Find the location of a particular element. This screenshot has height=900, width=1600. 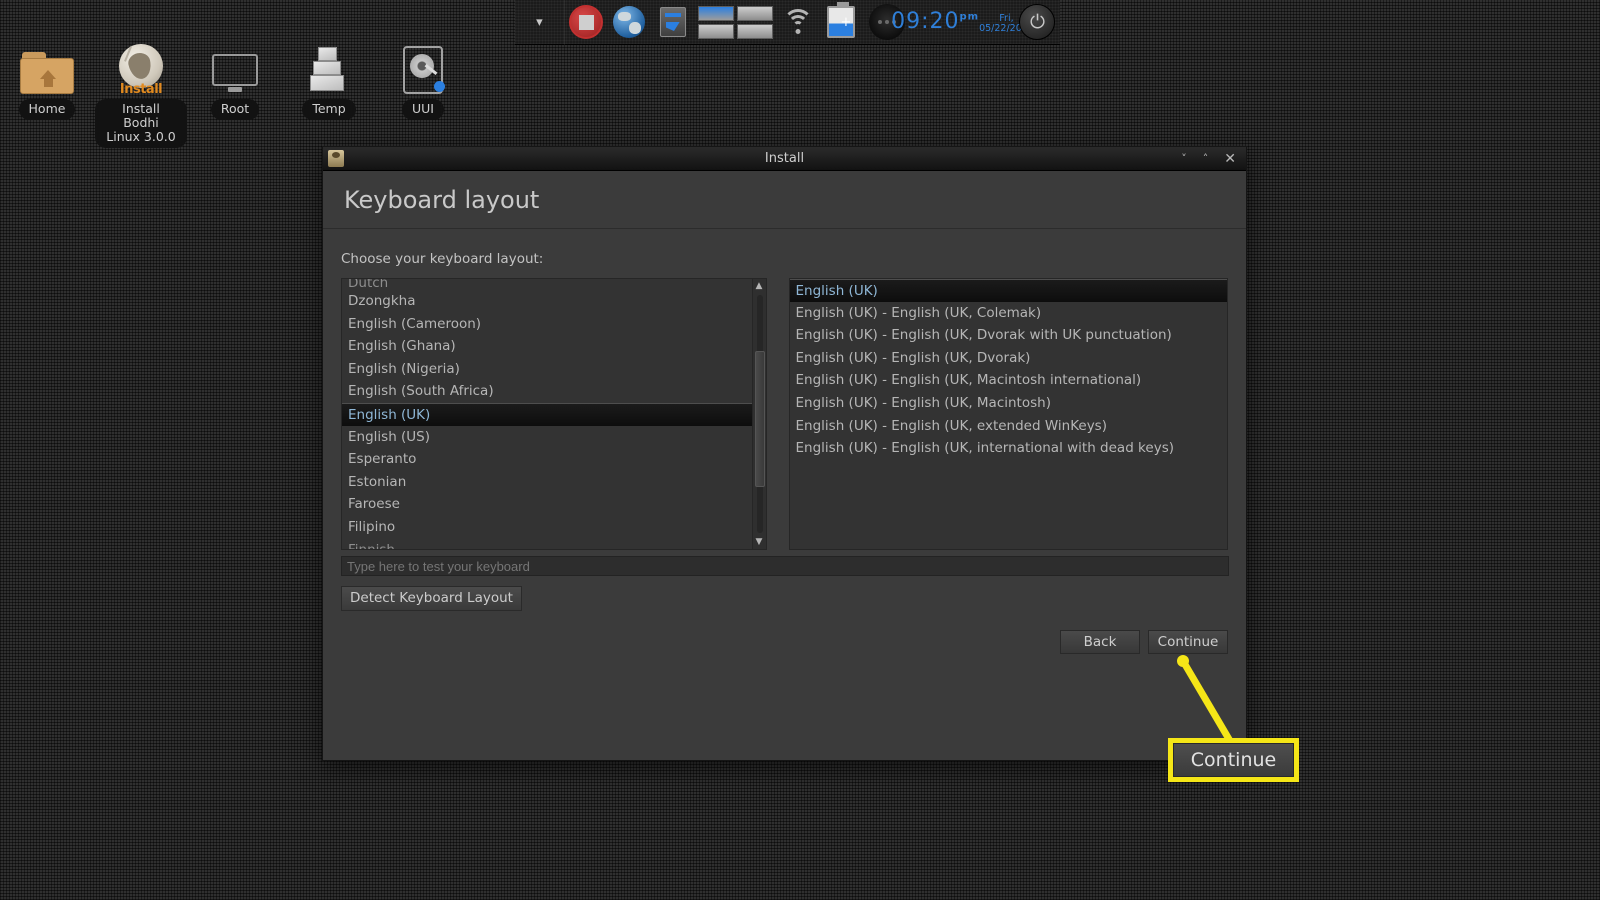

globe-icon is located at coordinates (629, 22).